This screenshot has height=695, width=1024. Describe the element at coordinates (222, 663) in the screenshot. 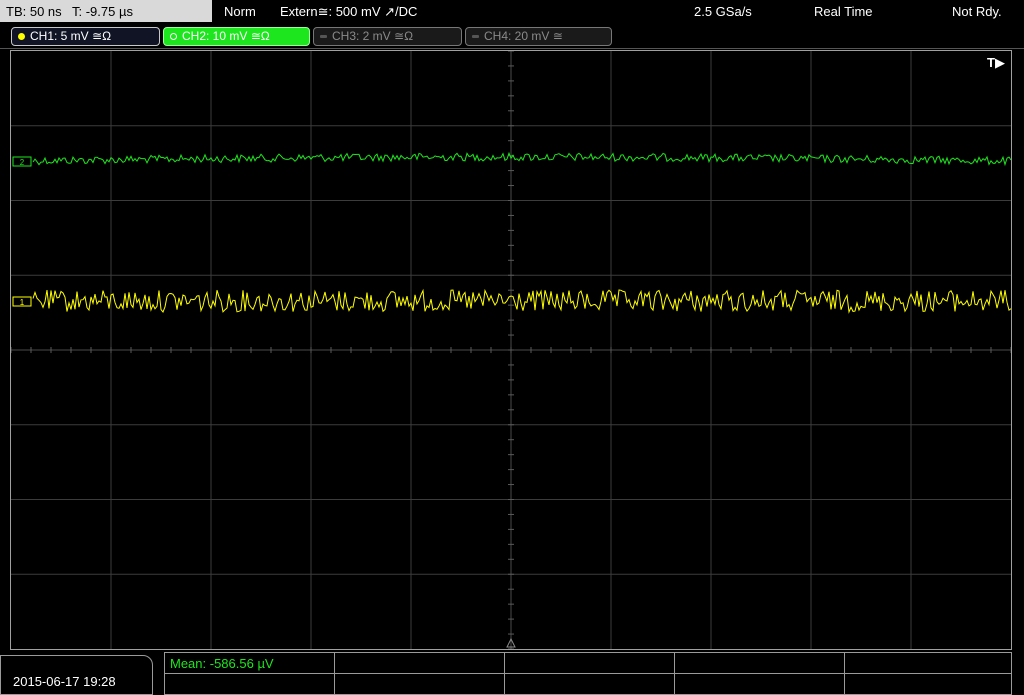

I see `measurement-mean: Mean: -586.56 µV` at that location.